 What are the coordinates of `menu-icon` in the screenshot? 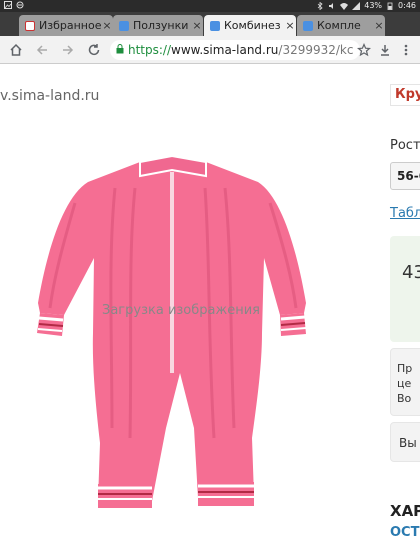 It's located at (406, 50).